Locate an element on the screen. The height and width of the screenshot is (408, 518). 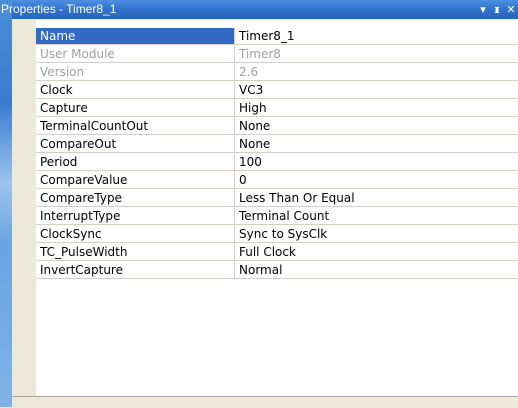
property-row-name: Name Timer8_1 is located at coordinates (265, 37).